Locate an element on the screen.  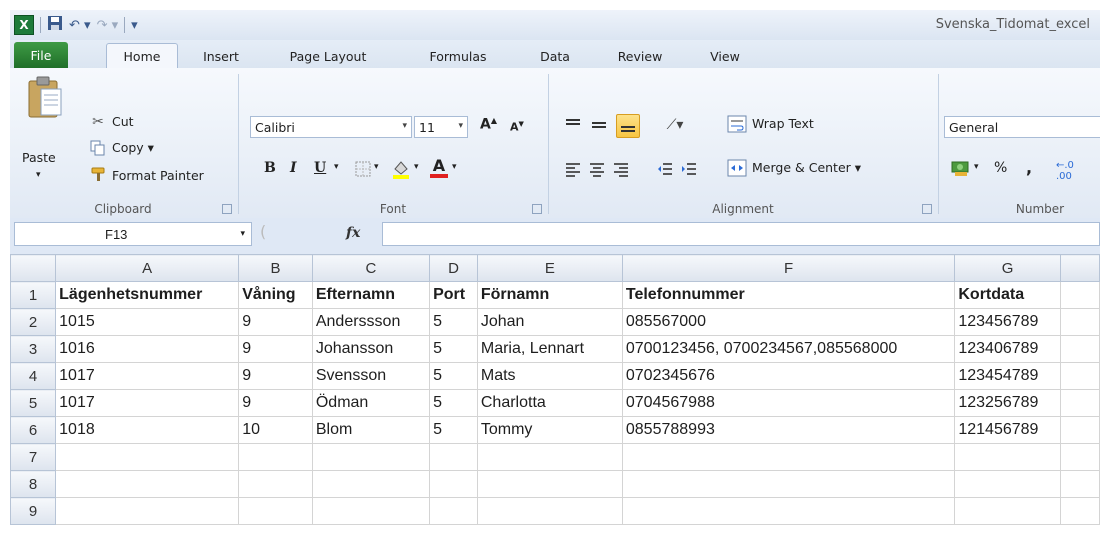
cell-d4: 5 is located at coordinates (453, 376).